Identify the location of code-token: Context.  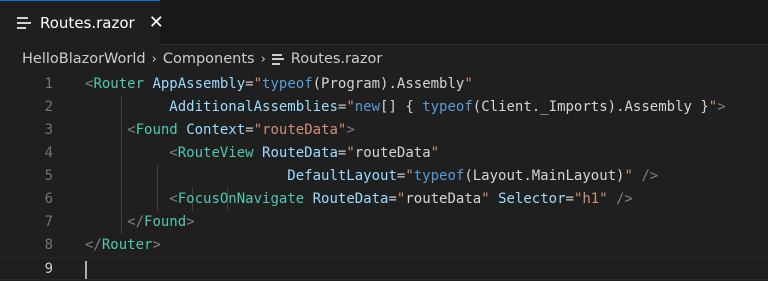
(216, 130).